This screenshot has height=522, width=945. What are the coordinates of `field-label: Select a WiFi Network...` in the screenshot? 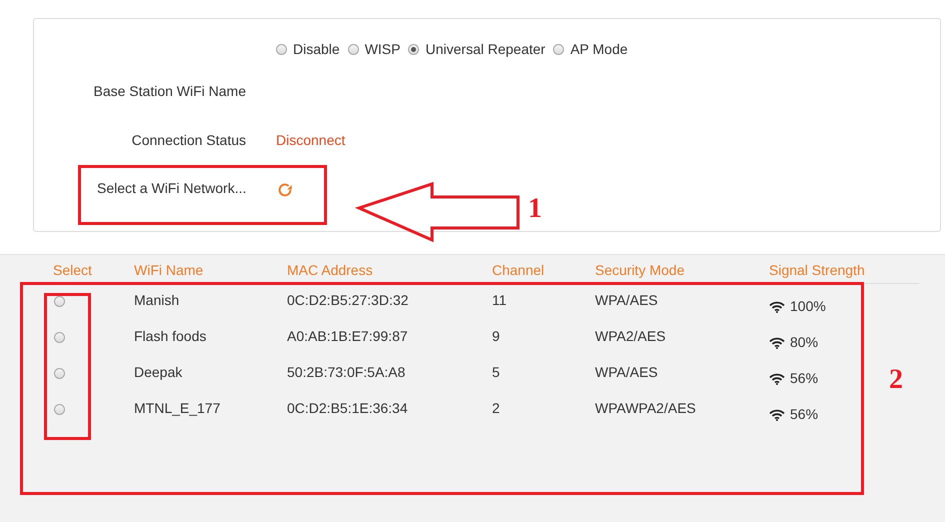 It's located at (171, 188).